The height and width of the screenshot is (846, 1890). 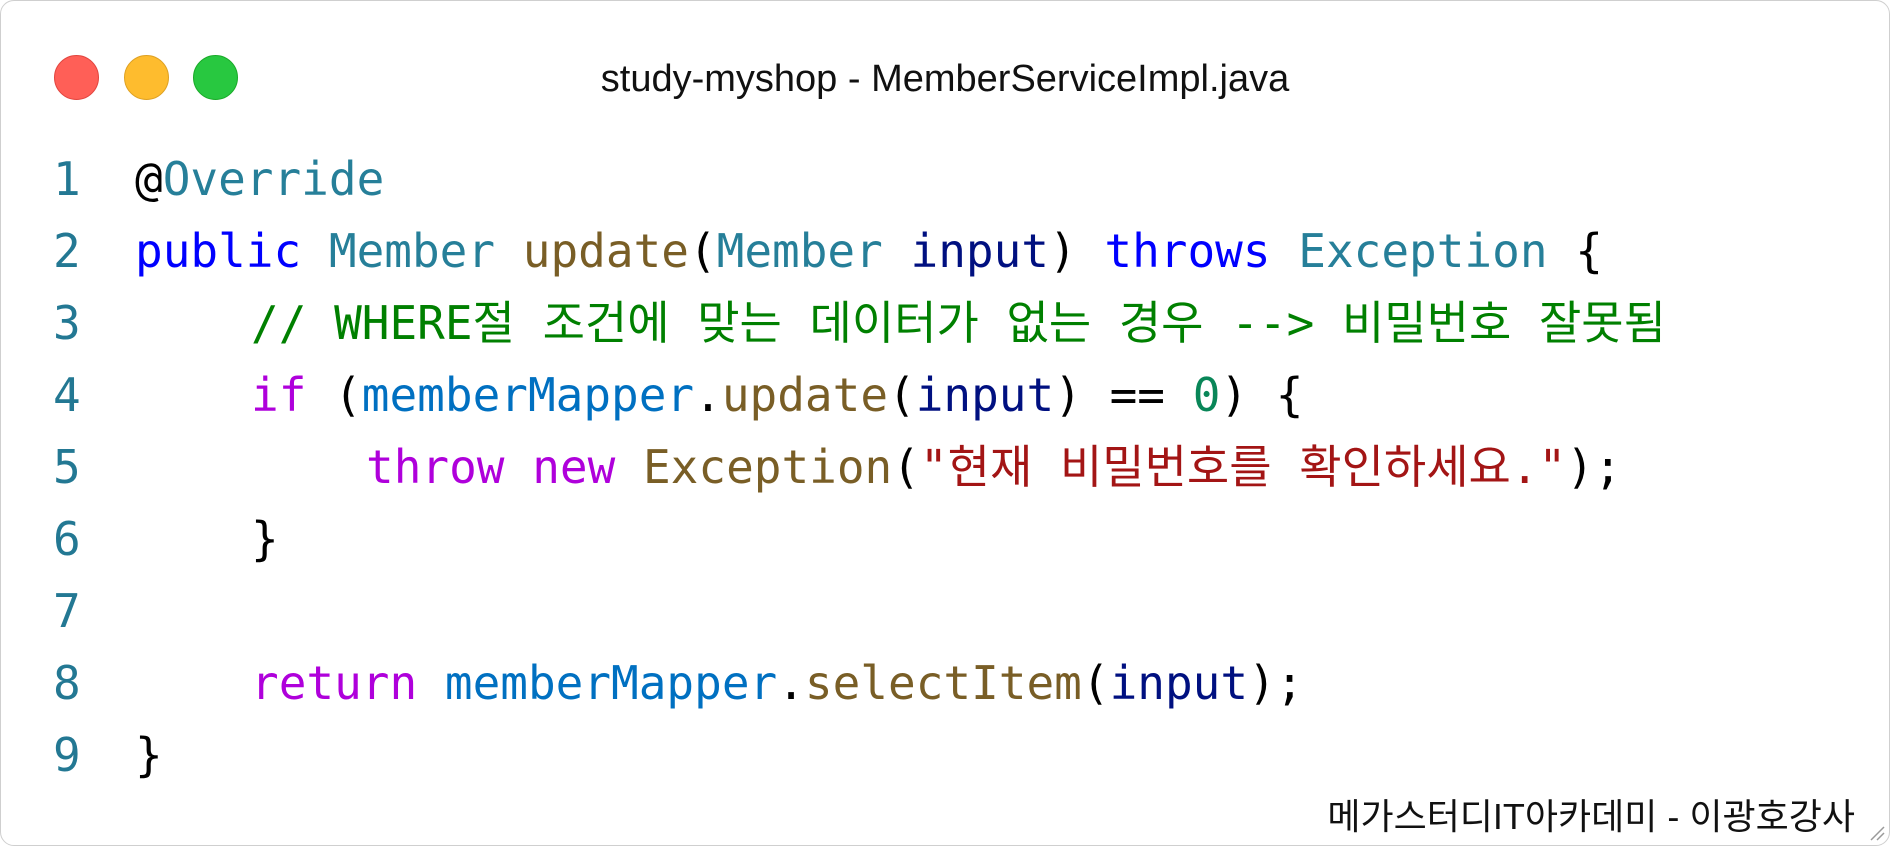 What do you see at coordinates (945, 755) in the screenshot?
I see `code-line-9: 9 }` at bounding box center [945, 755].